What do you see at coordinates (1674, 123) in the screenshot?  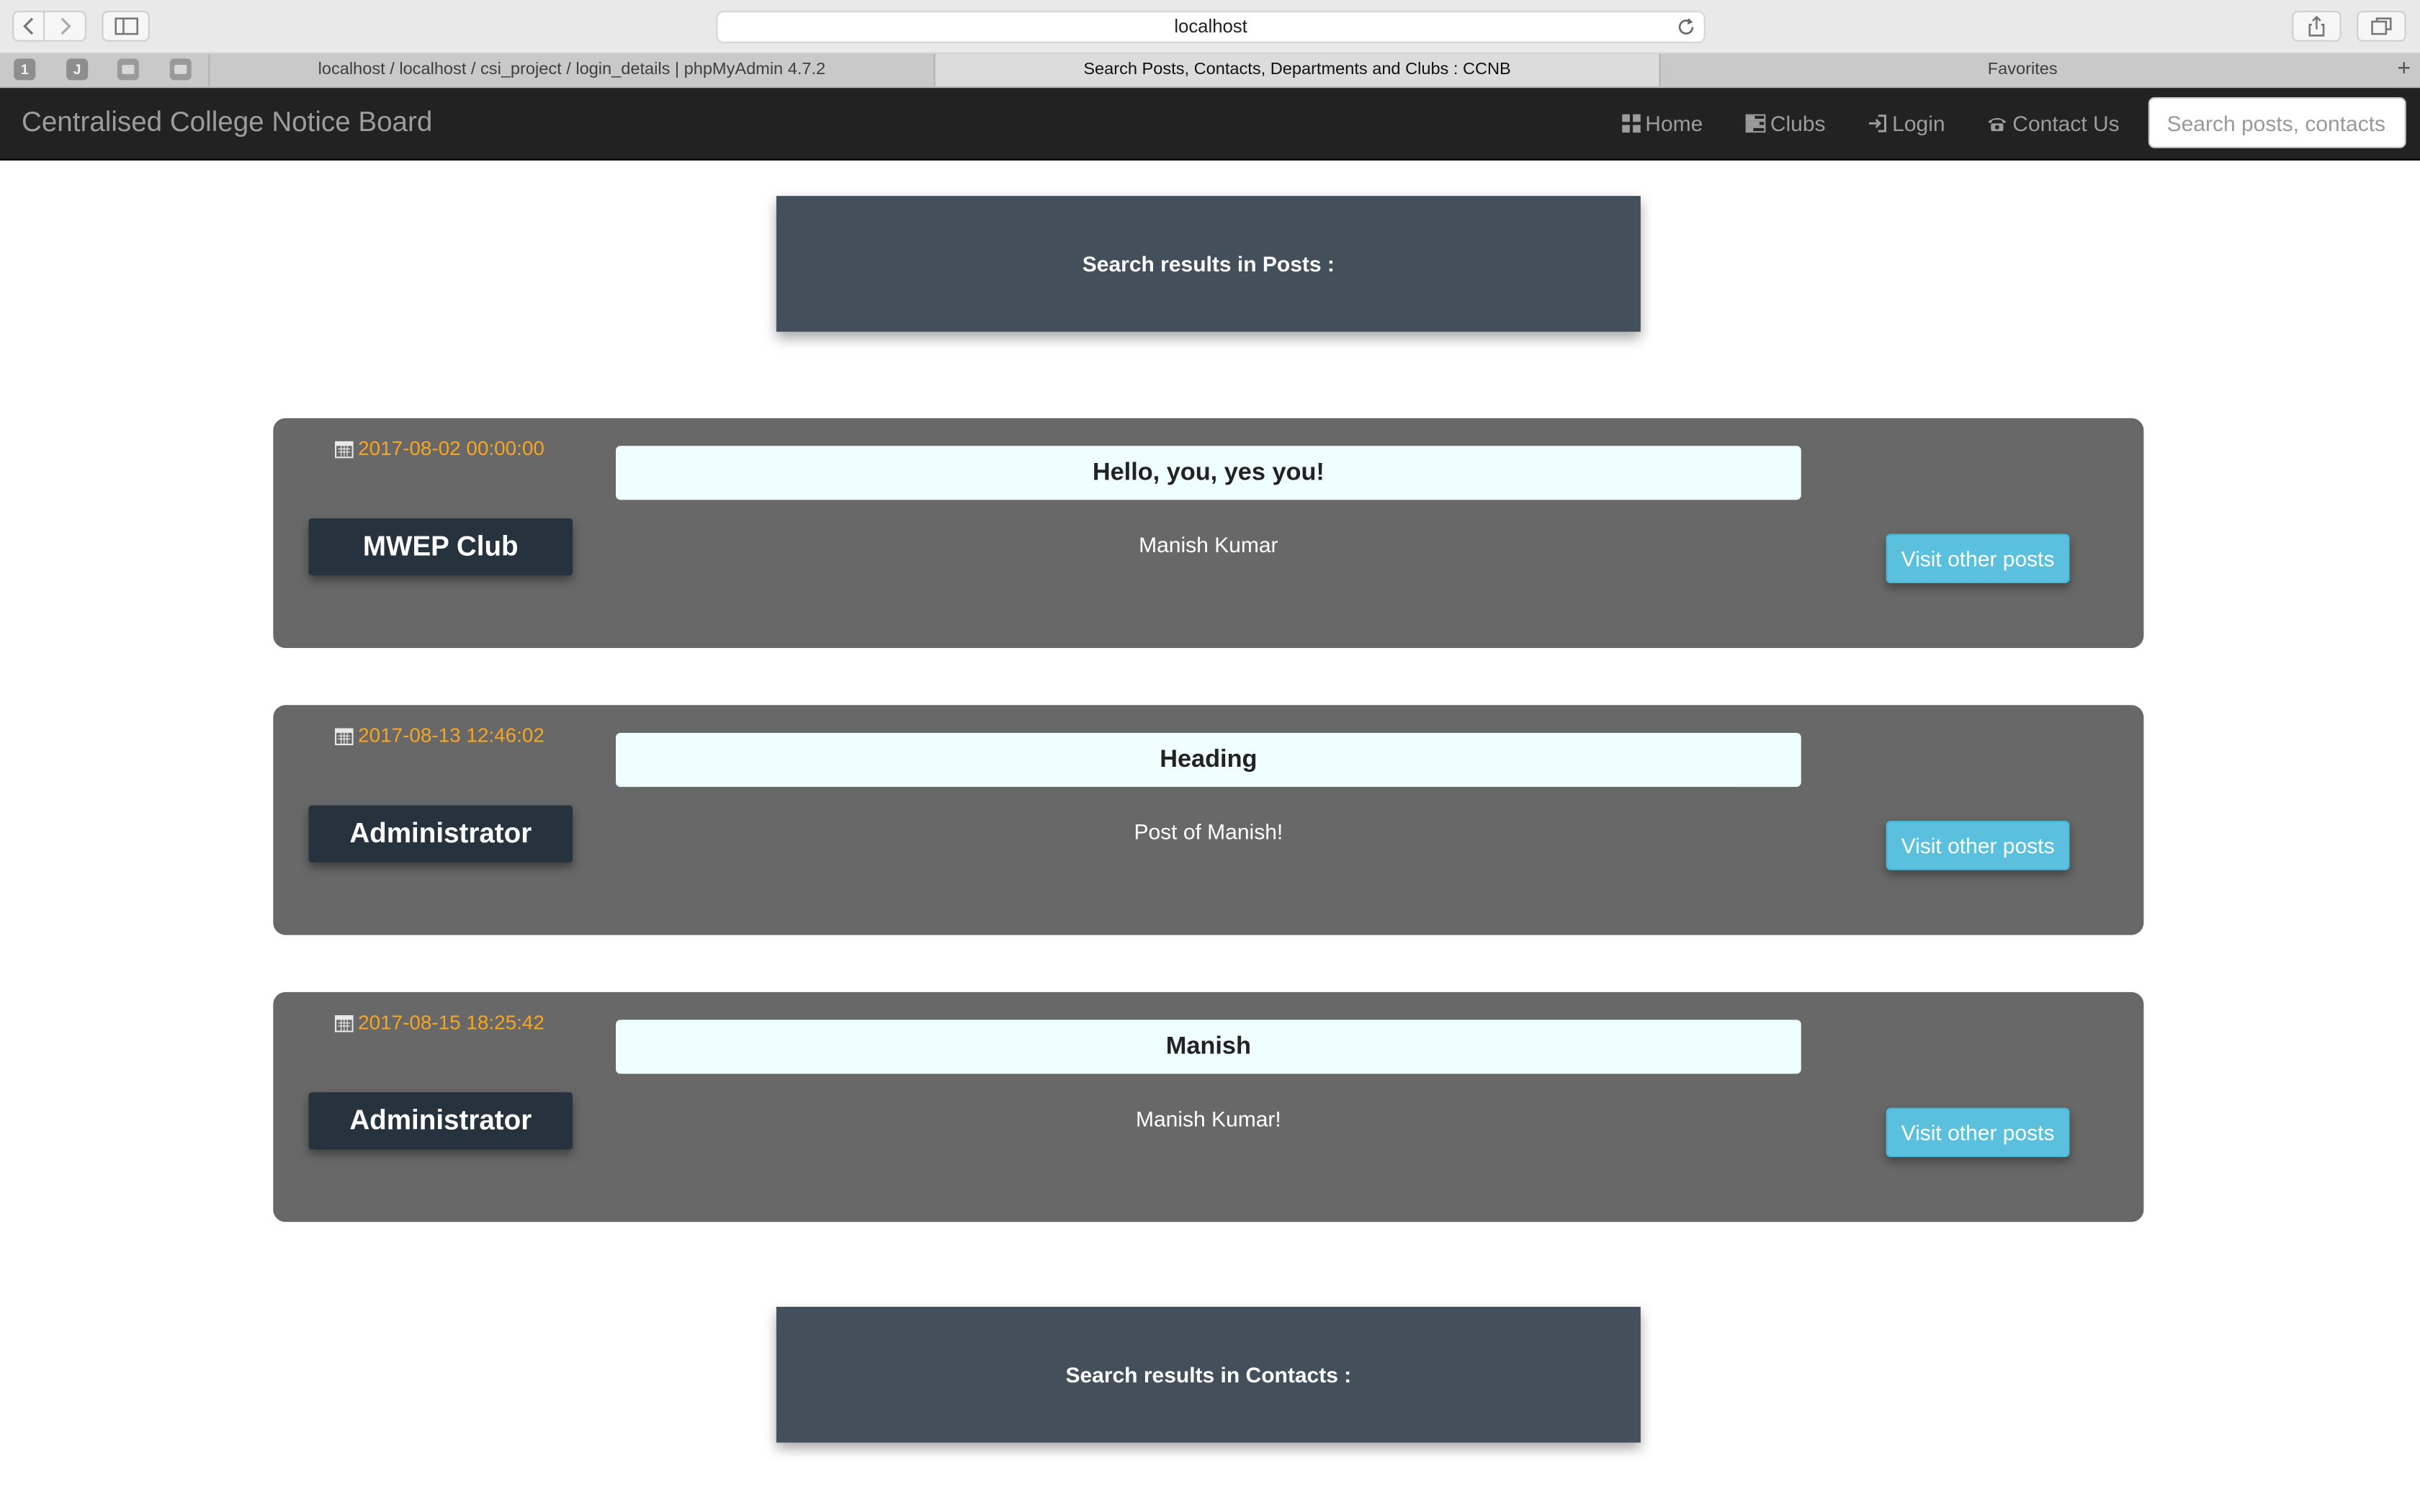 I see `nav-home-label: Home` at bounding box center [1674, 123].